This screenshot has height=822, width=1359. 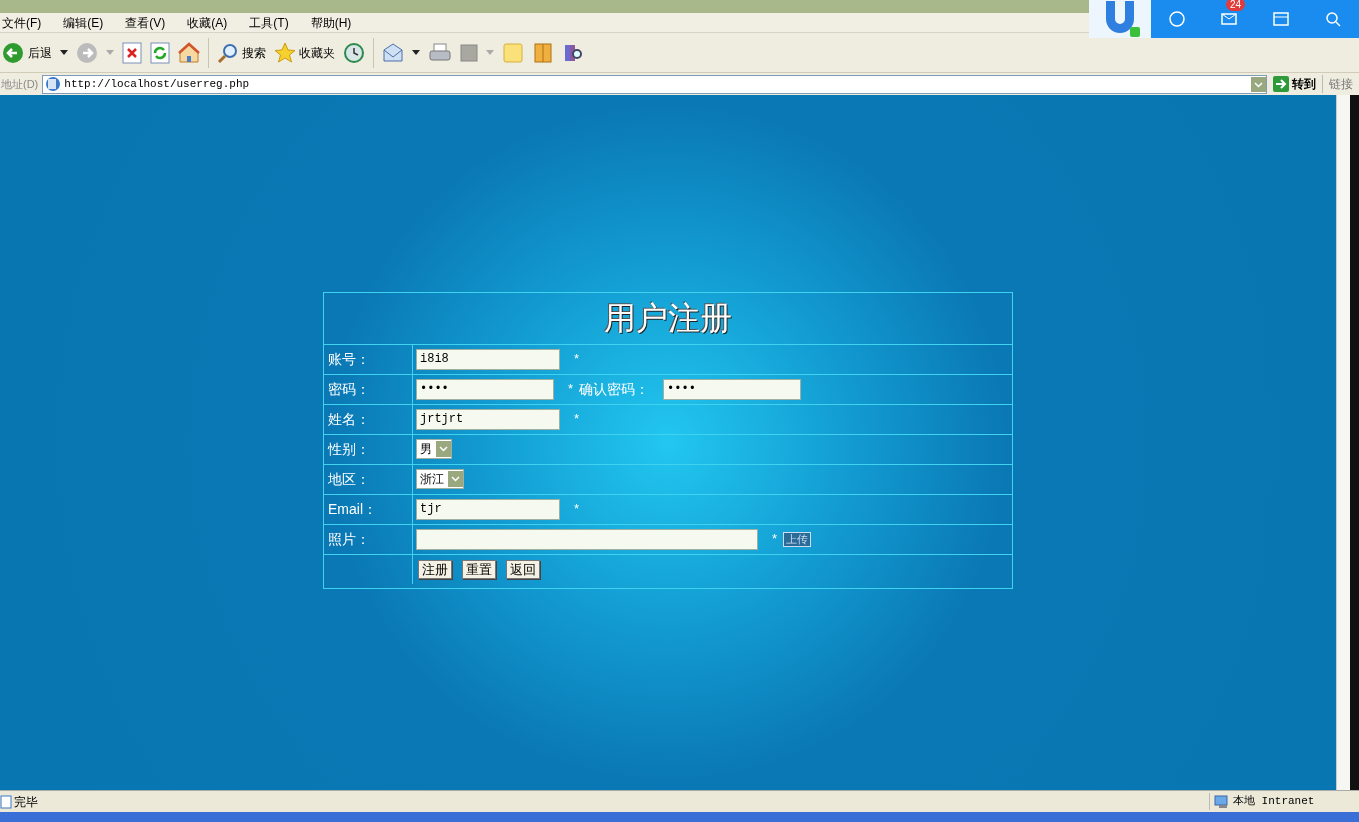 I want to click on input-field: tjr, so click(x=488, y=509).